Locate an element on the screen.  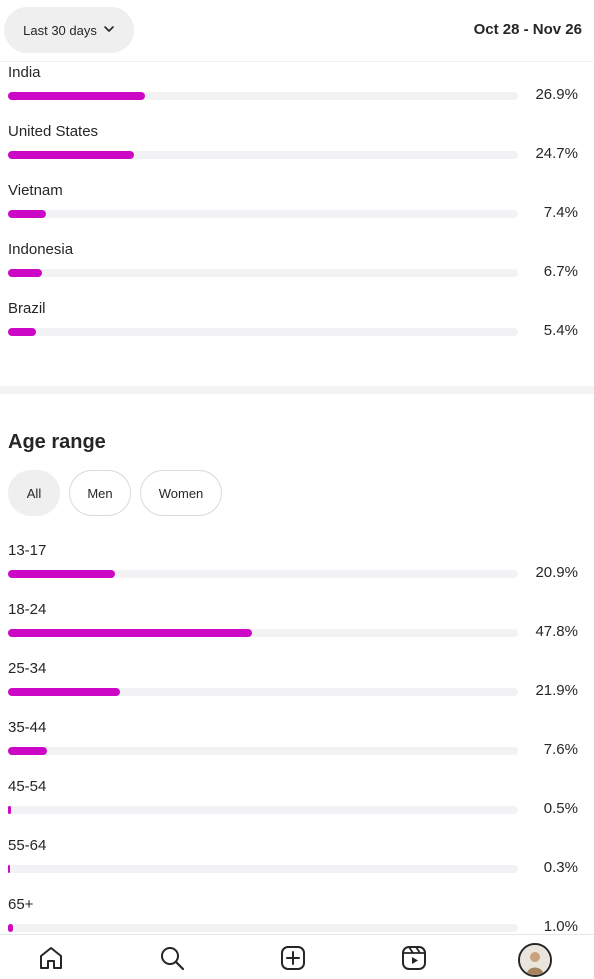
age-percent: 20.9% is located at coordinates (556, 572).